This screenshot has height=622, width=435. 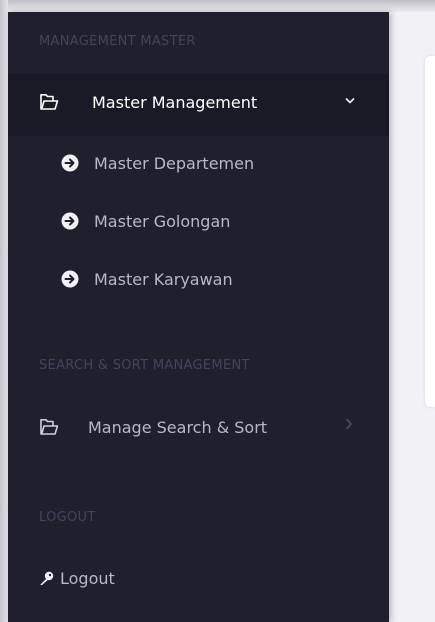 I want to click on submenu-item-master-departemen: Master Departemen, so click(x=157, y=163).